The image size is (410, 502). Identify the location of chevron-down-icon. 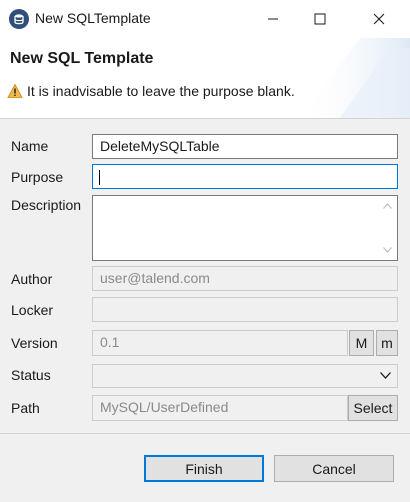
(385, 375).